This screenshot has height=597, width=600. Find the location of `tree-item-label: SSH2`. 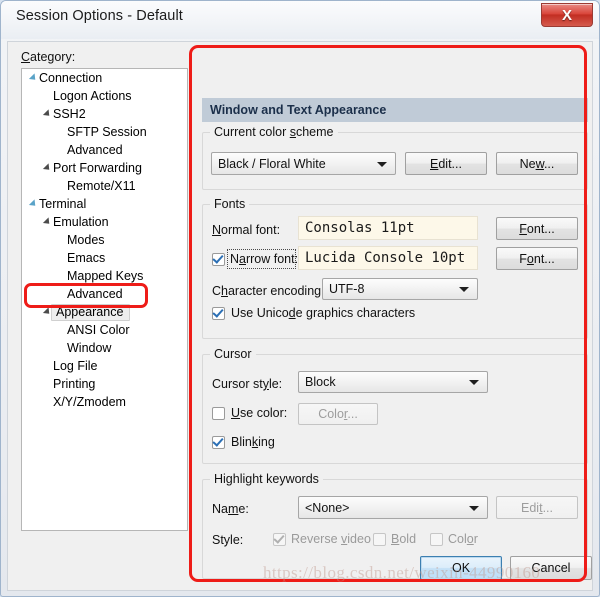

tree-item-label: SSH2 is located at coordinates (69, 114).